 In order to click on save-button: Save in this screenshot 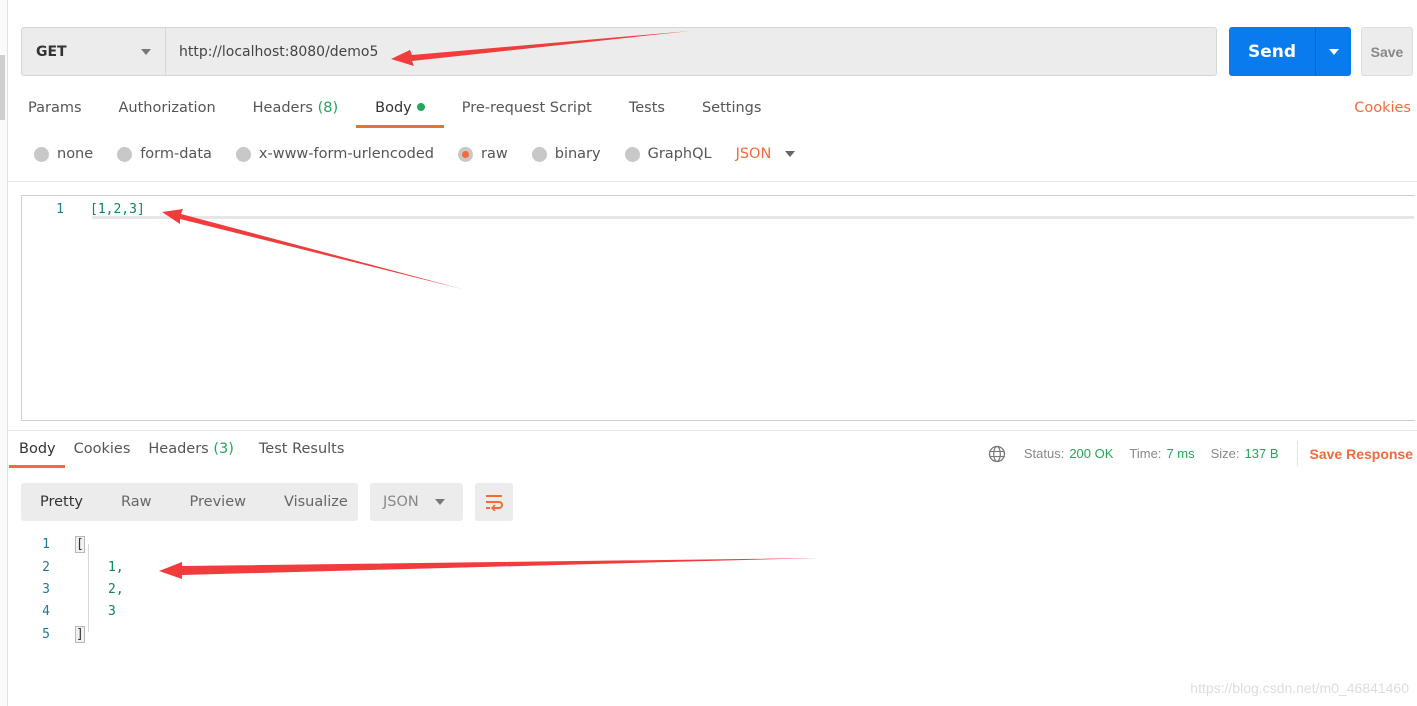, I will do `click(1387, 51)`.